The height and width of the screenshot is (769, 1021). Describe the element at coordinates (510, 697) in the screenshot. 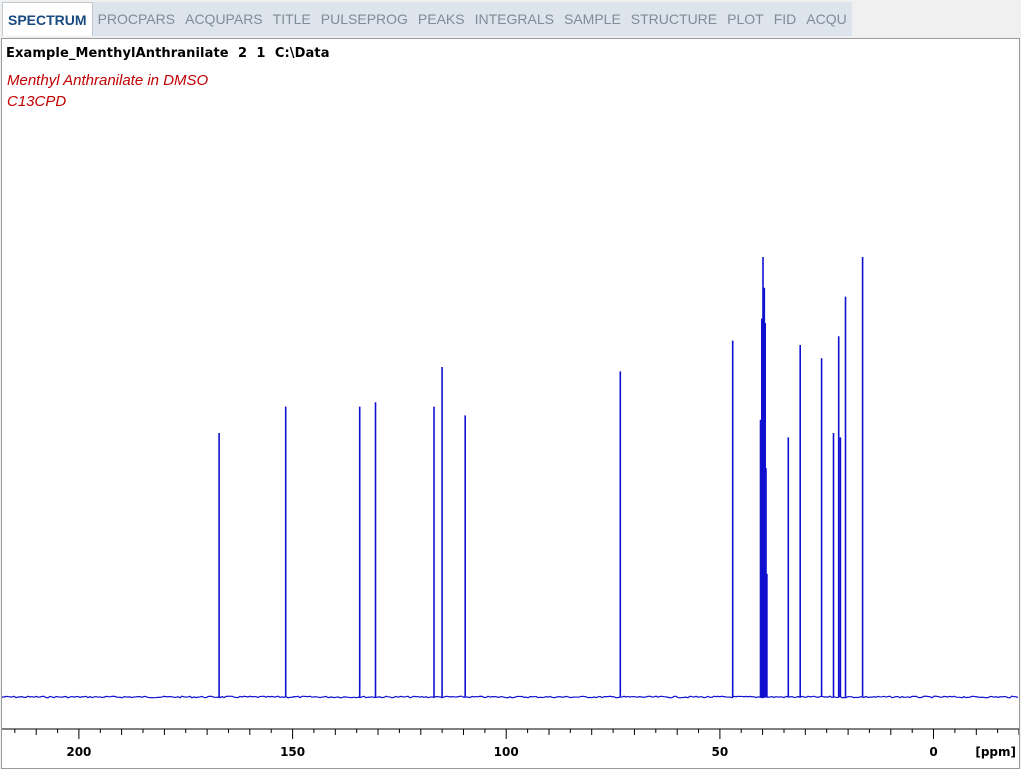

I see `spectrum-baseline` at that location.